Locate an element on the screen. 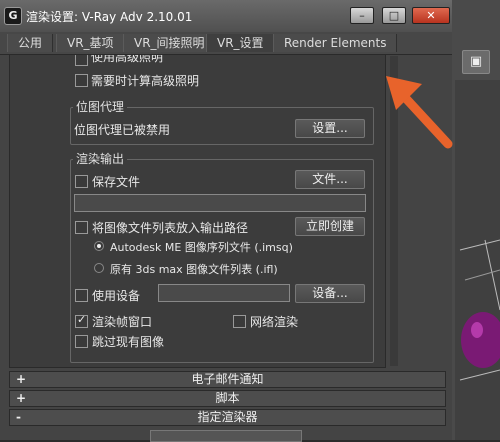  maximize-icon: □ is located at coordinates (394, 15).